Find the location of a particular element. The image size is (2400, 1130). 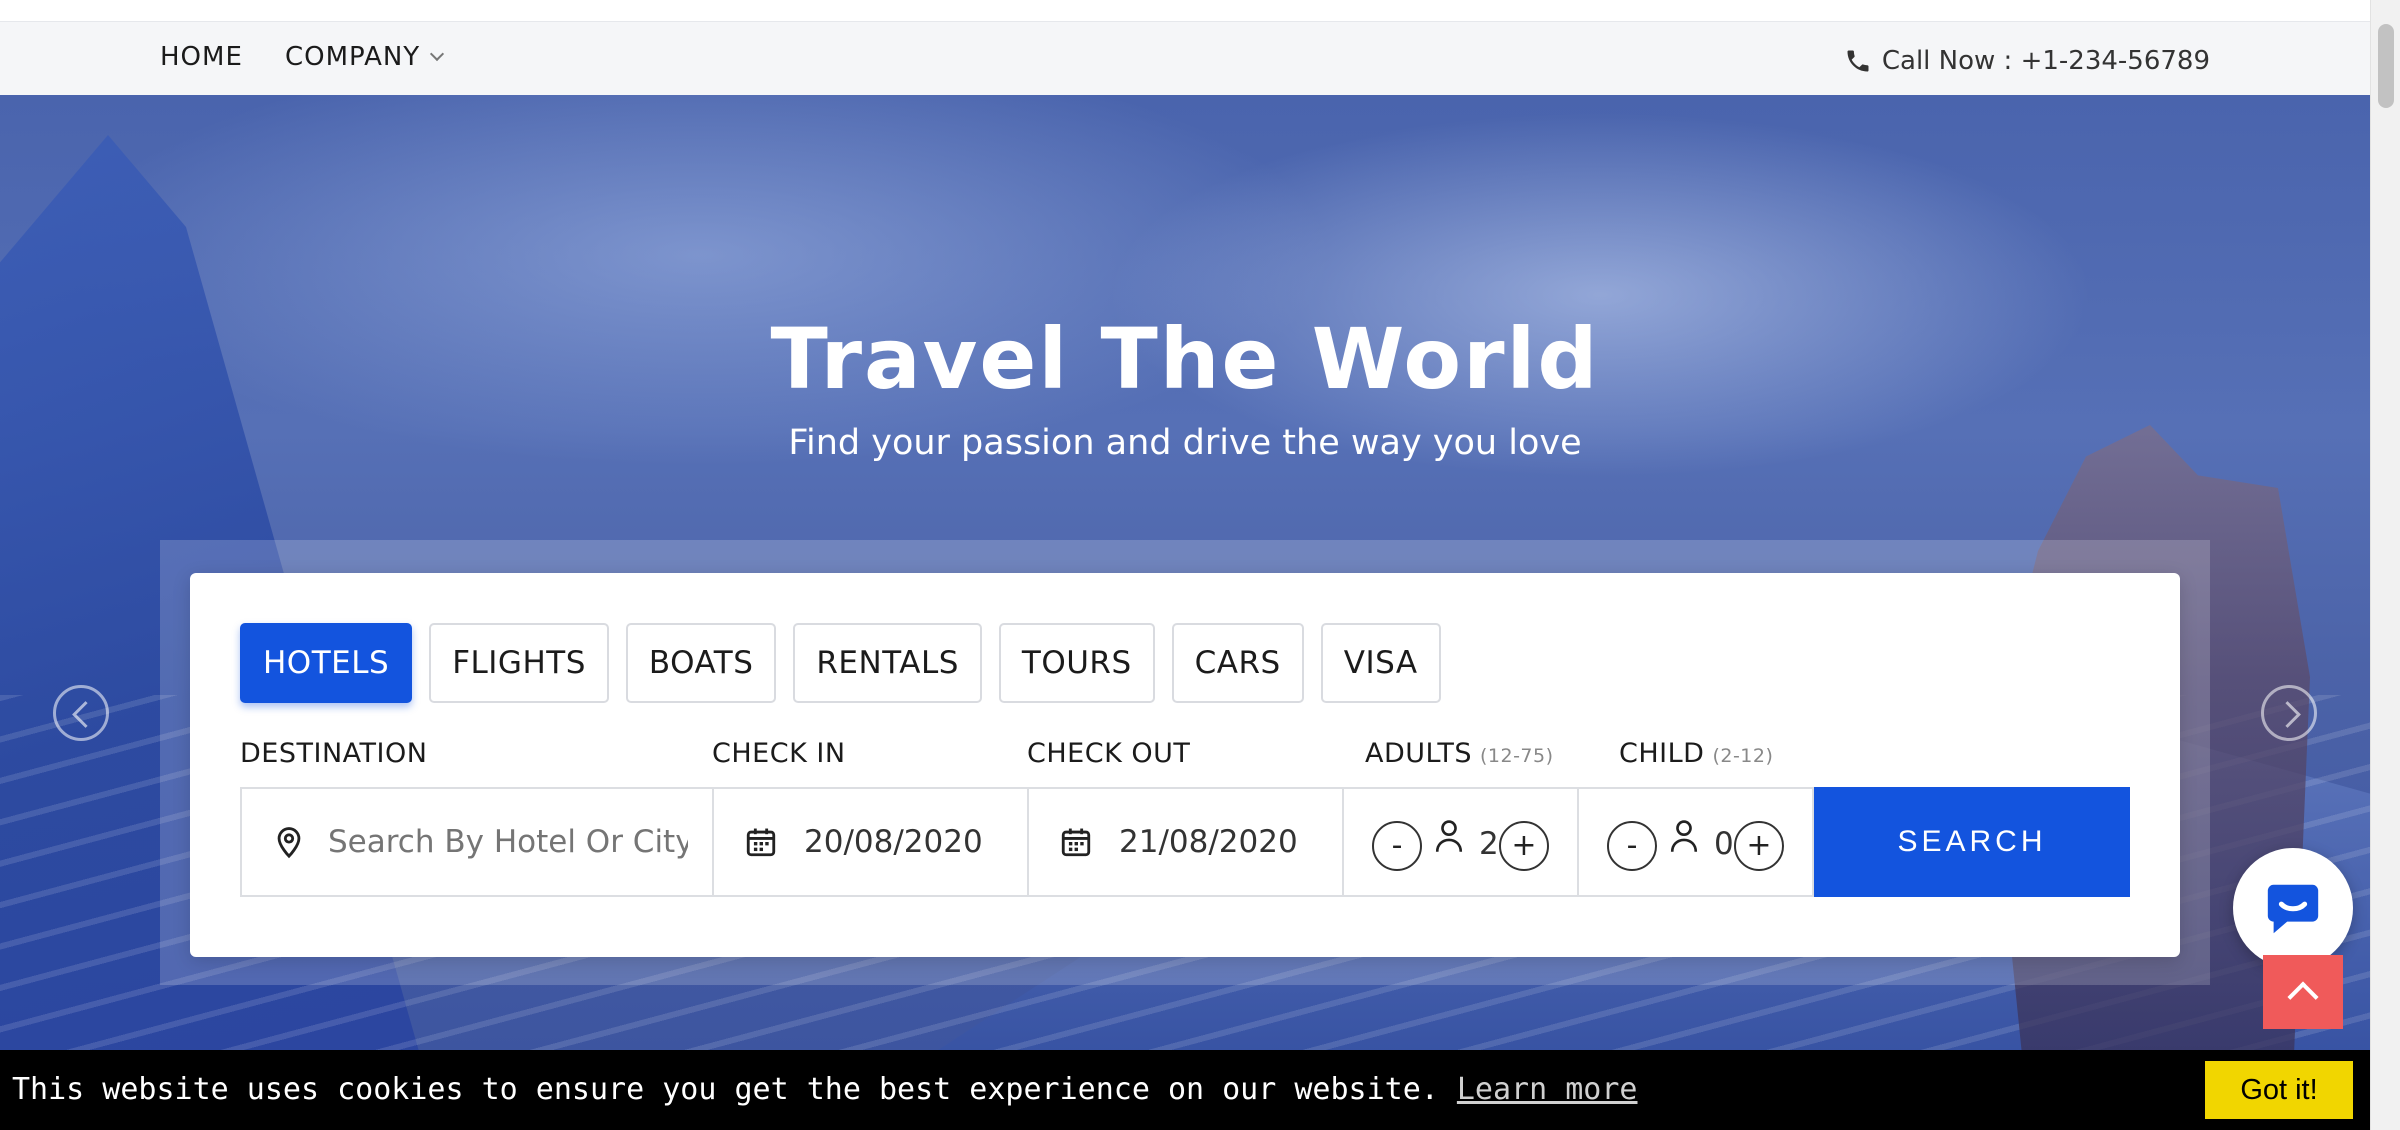

check-in-value: 20/08/2020 is located at coordinates (893, 842).